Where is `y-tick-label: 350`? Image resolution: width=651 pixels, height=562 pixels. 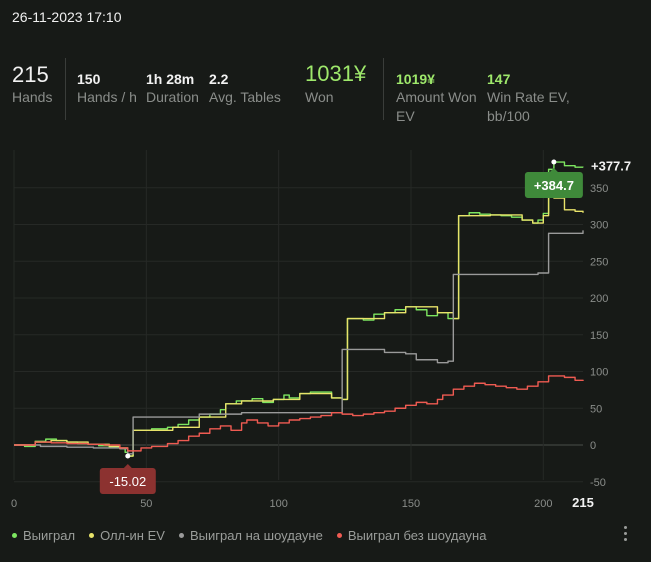
y-tick-label: 350 is located at coordinates (599, 189).